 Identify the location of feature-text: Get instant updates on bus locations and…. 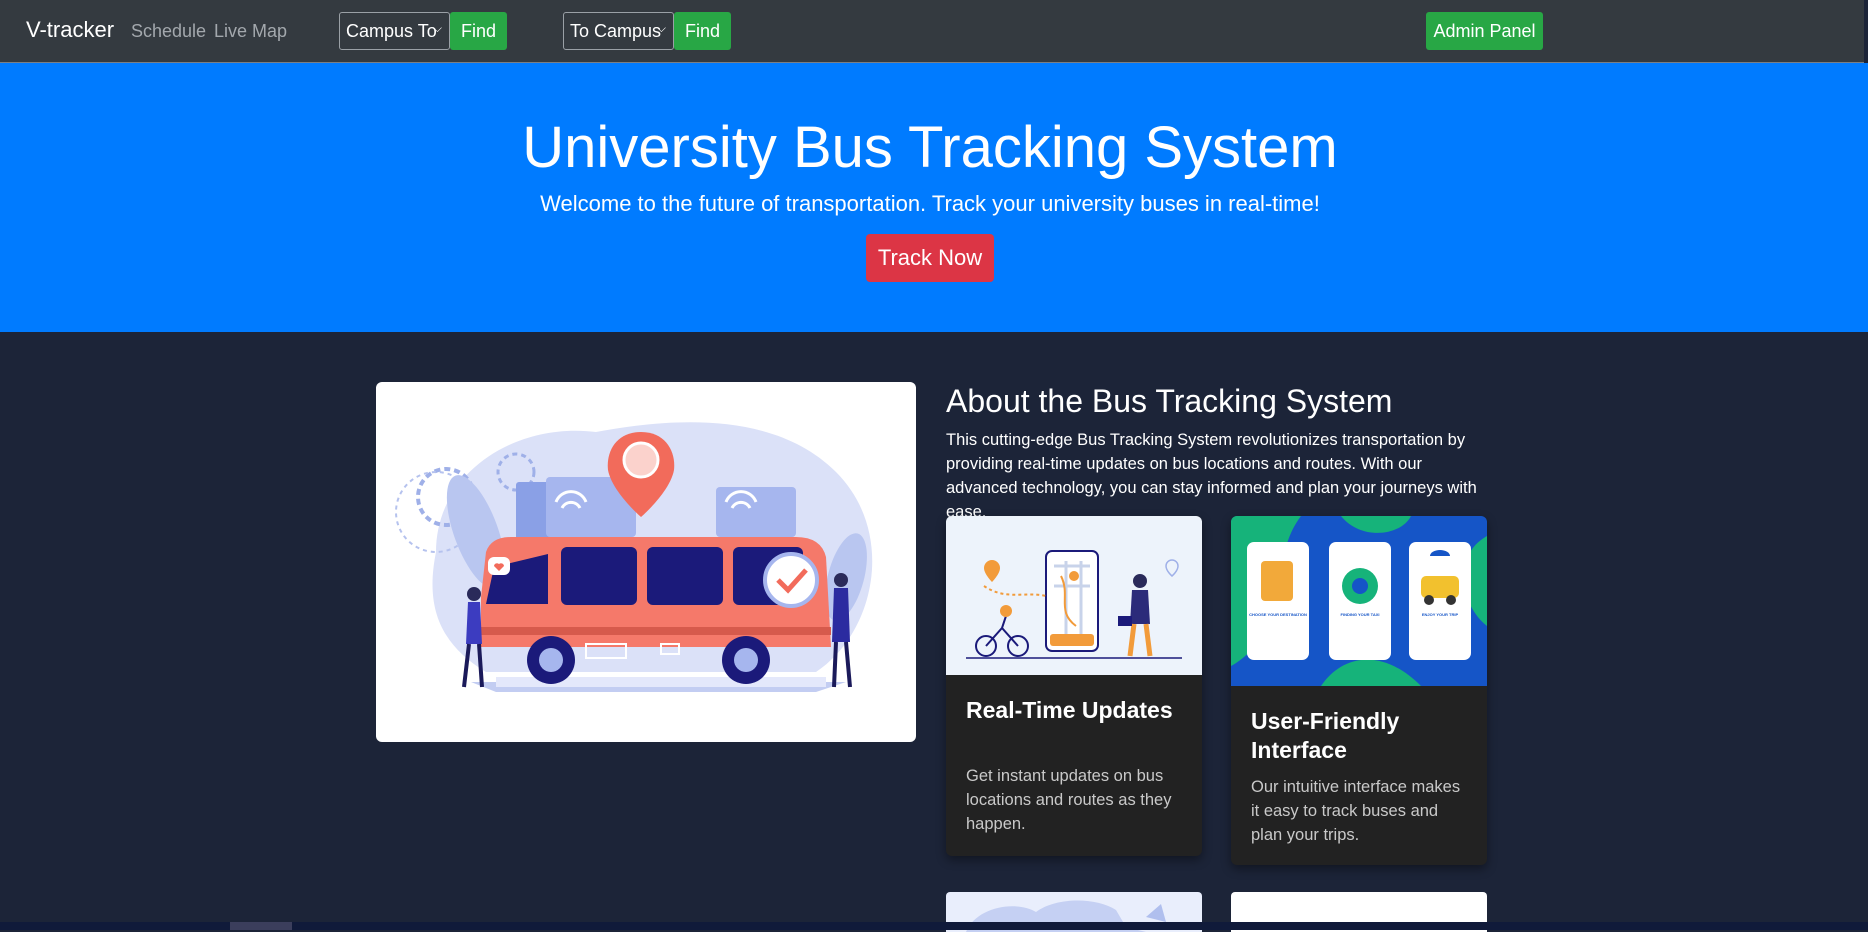
(1069, 800).